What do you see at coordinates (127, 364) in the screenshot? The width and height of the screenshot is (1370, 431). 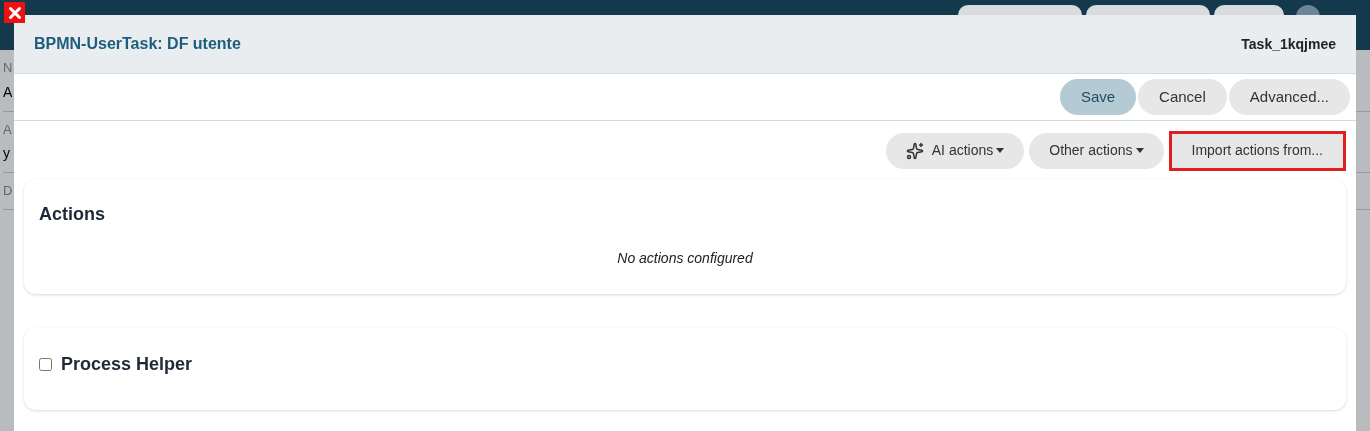 I see `card-title: Process Helper` at bounding box center [127, 364].